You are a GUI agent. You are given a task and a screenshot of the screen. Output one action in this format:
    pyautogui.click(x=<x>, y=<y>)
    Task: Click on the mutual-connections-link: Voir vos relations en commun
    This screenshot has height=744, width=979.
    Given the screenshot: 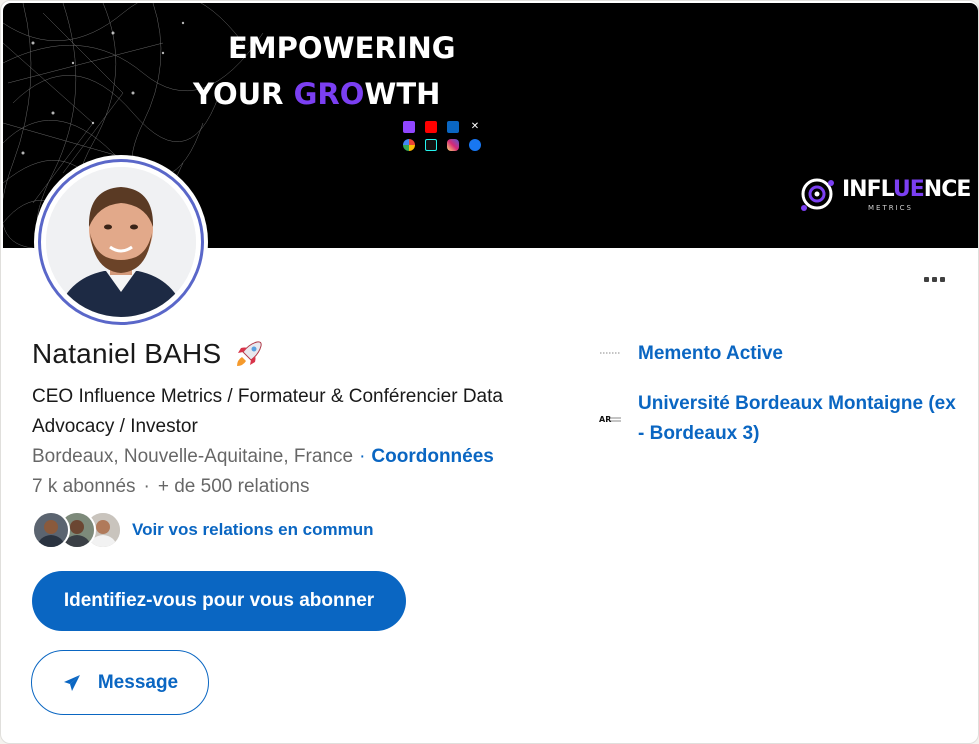 What is the action you would take?
    pyautogui.click(x=253, y=530)
    